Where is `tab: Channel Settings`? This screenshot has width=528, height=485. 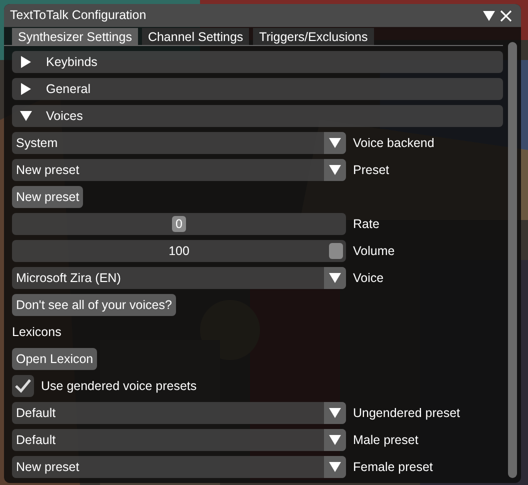
tab: Channel Settings is located at coordinates (196, 36).